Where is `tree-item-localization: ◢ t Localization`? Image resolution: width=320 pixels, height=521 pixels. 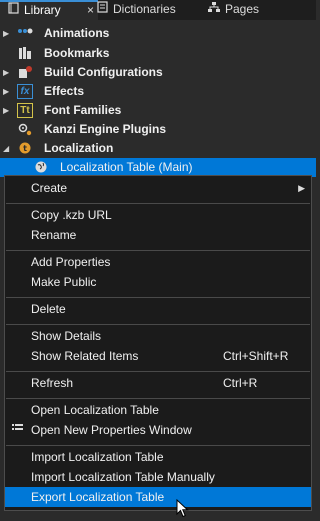
tree-item-localization: ◢ t Localization is located at coordinates (158, 148).